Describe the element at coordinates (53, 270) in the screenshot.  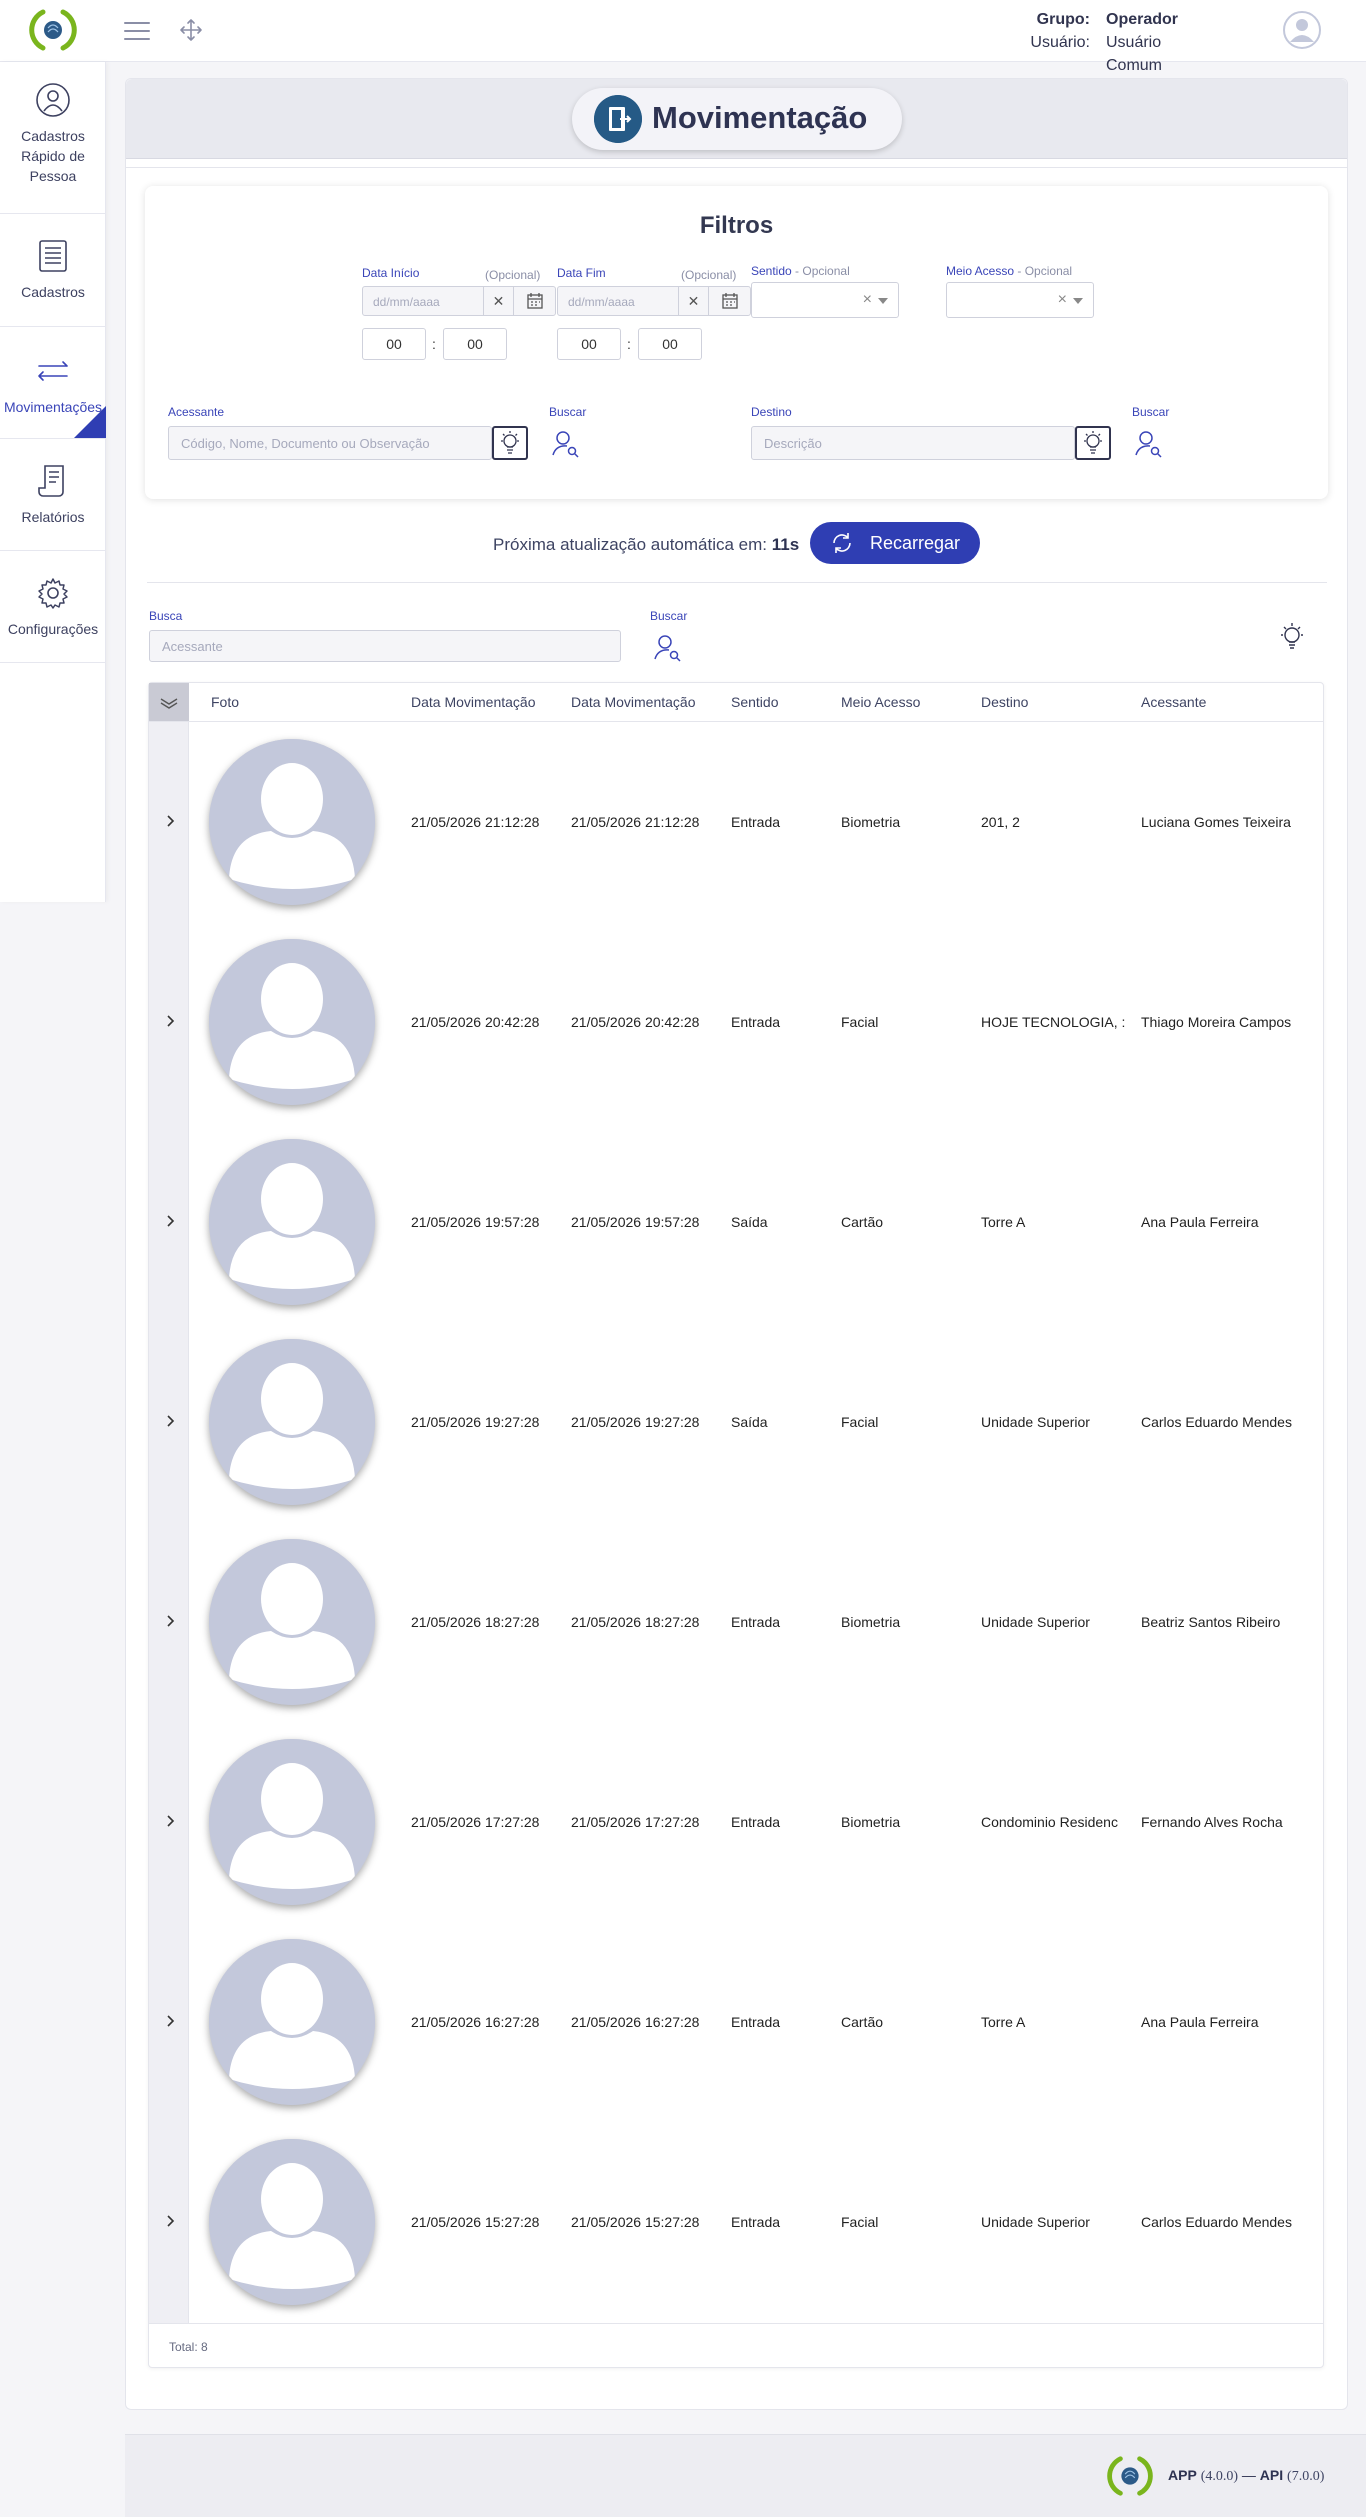
I see `sidebar-item-cadastros: Cadastros` at that location.